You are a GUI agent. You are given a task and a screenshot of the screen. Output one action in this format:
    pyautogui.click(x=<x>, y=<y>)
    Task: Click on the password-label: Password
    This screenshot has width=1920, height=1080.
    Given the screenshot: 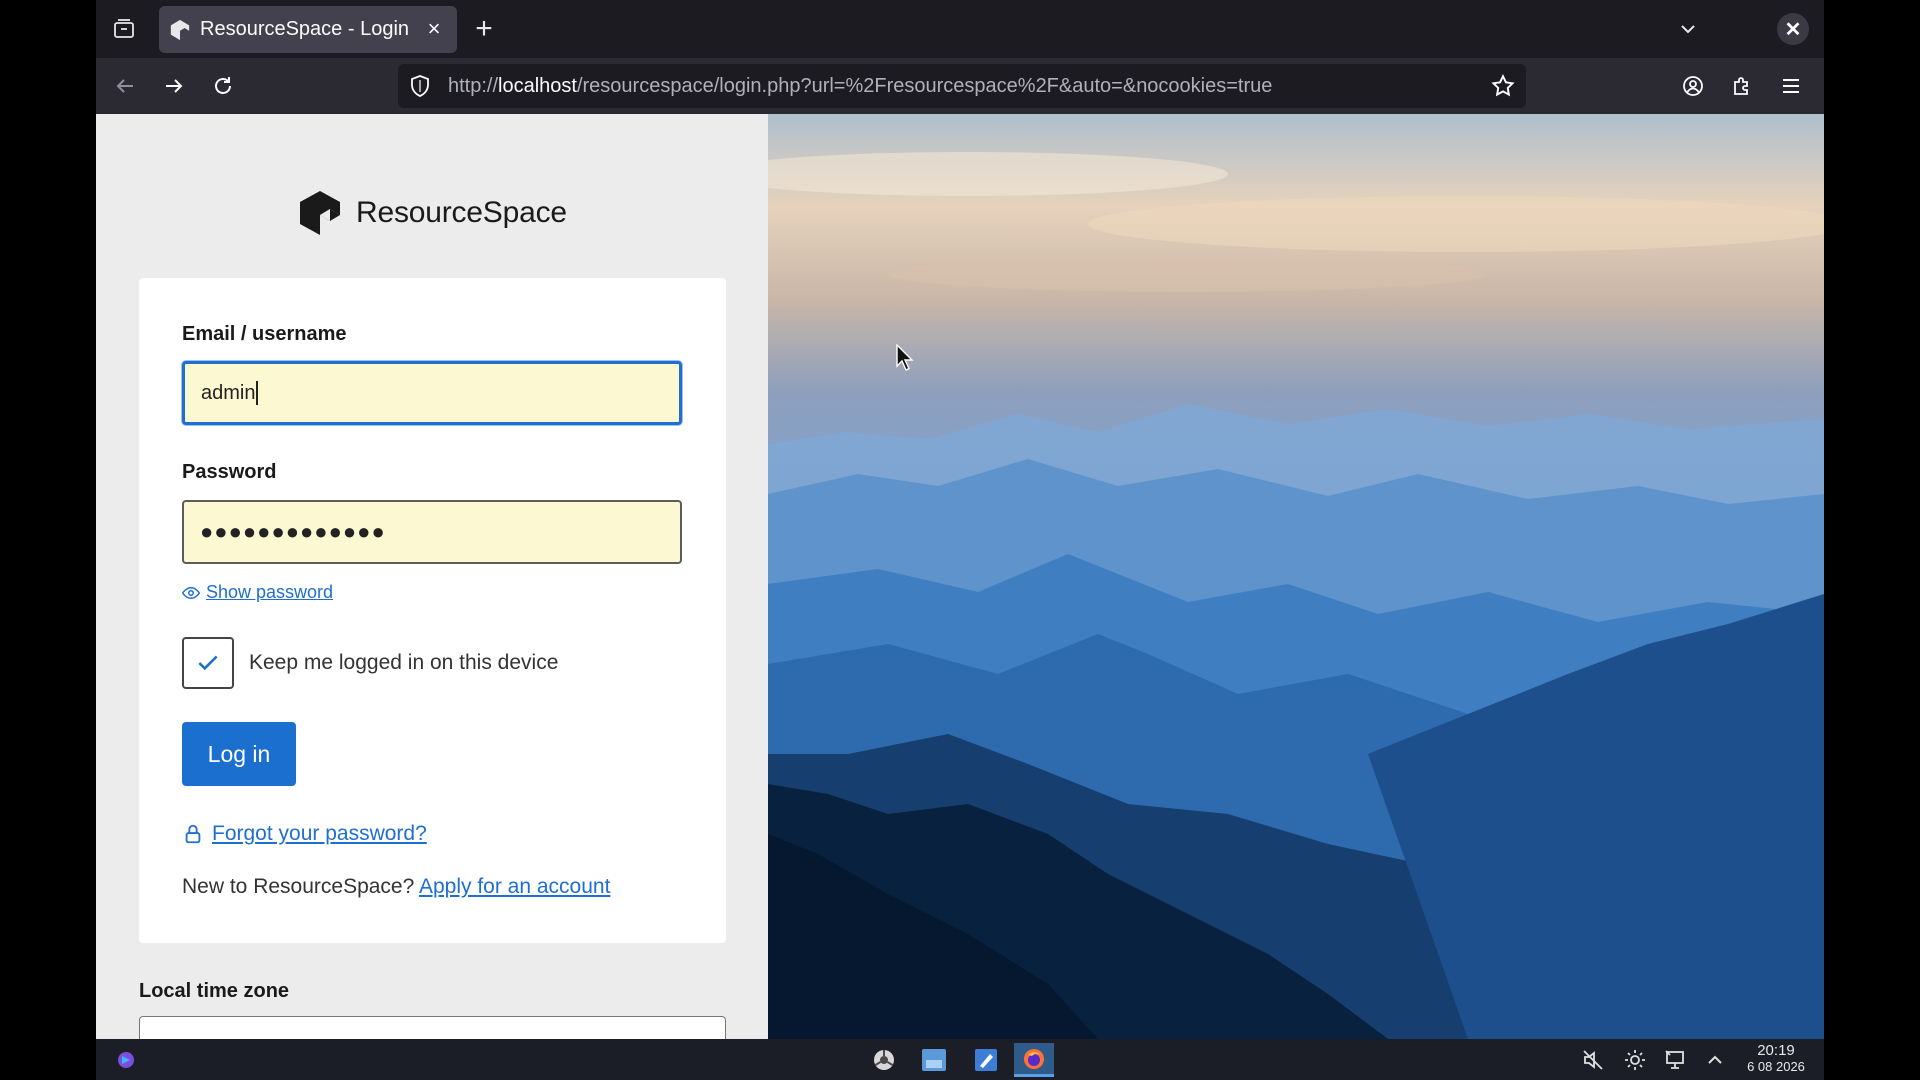 What is the action you would take?
    pyautogui.click(x=229, y=472)
    